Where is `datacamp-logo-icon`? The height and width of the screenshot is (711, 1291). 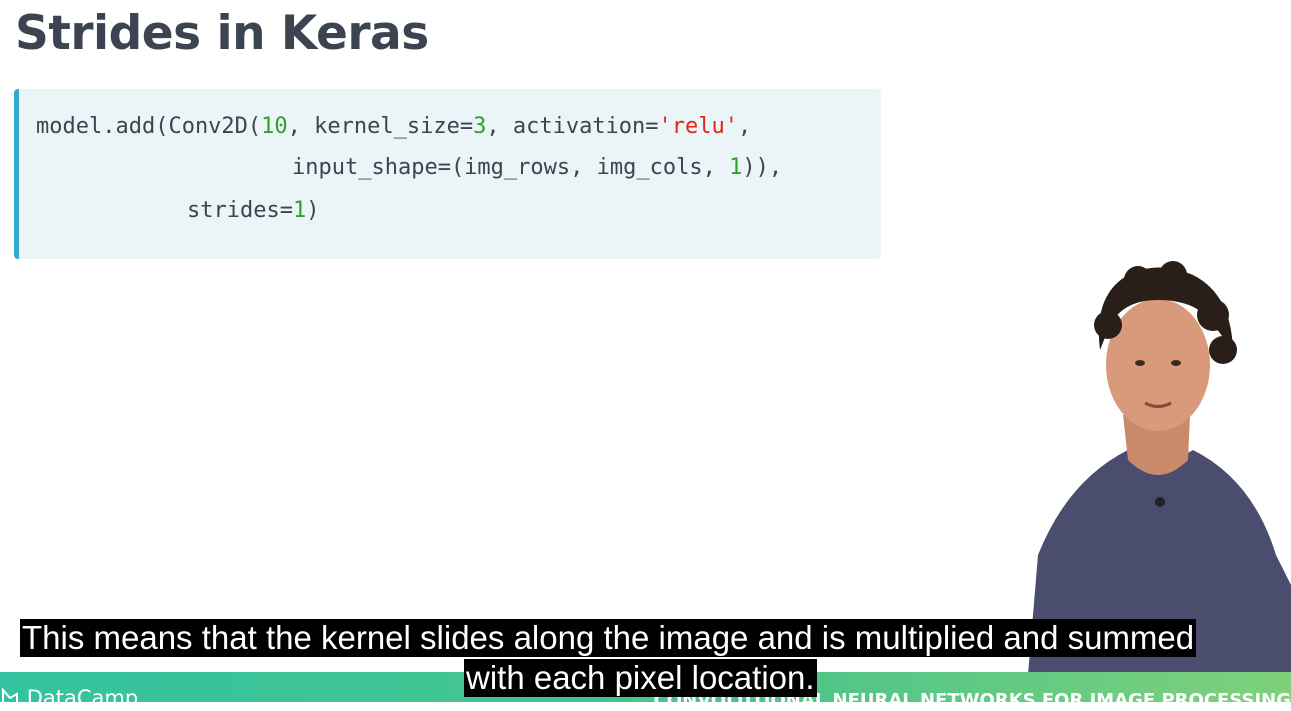
datacamp-logo-icon is located at coordinates (9, 699).